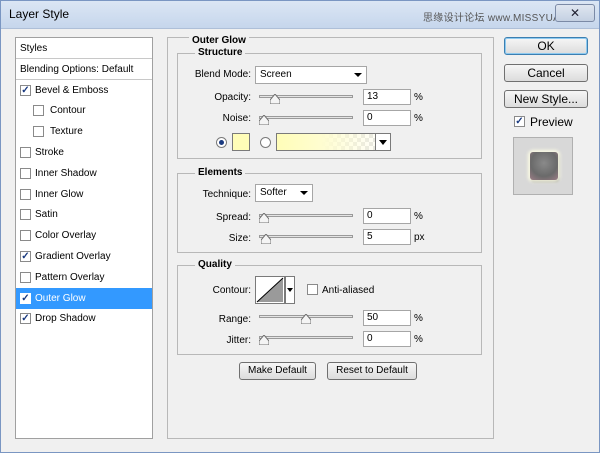 The image size is (600, 453). Describe the element at coordinates (39, 14) in the screenshot. I see `window-title: Layer Style` at that location.